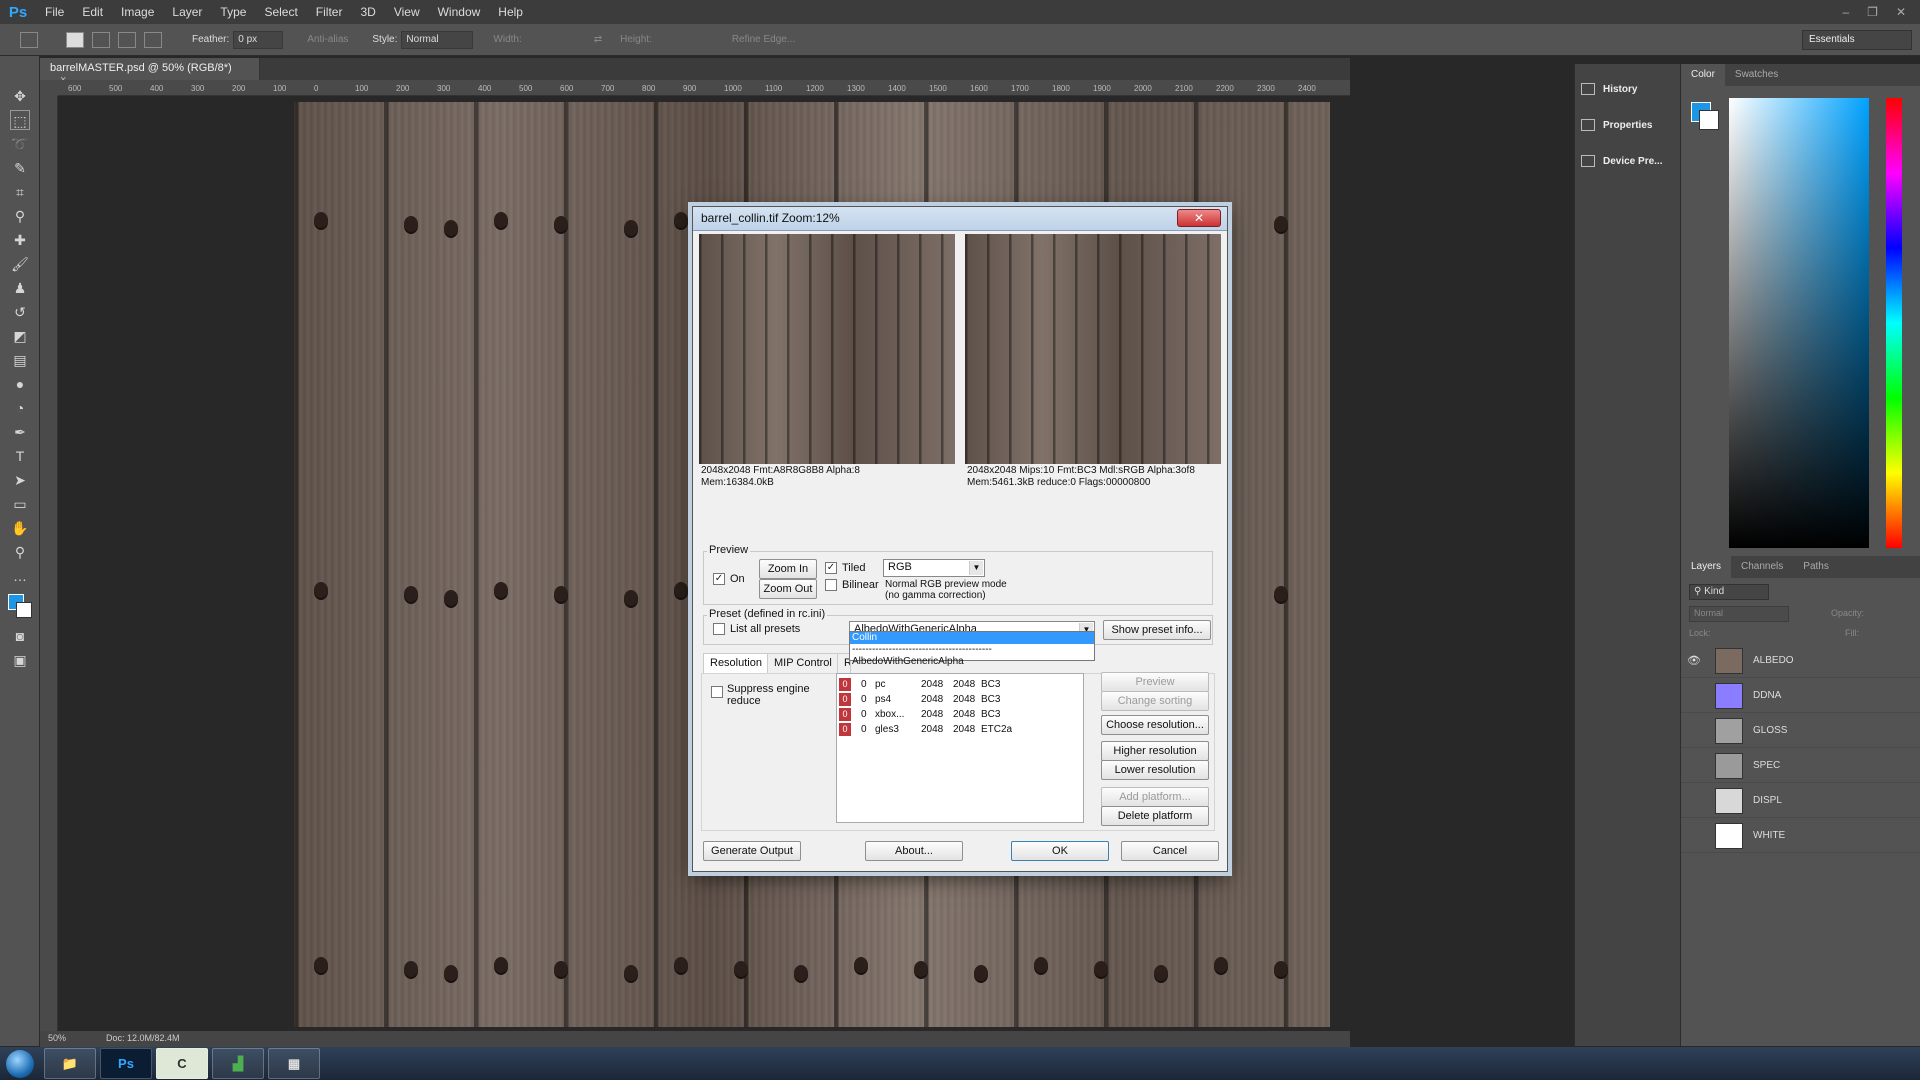  What do you see at coordinates (803, 663) in the screenshot?
I see `tab-mip-control: MIP Control` at bounding box center [803, 663].